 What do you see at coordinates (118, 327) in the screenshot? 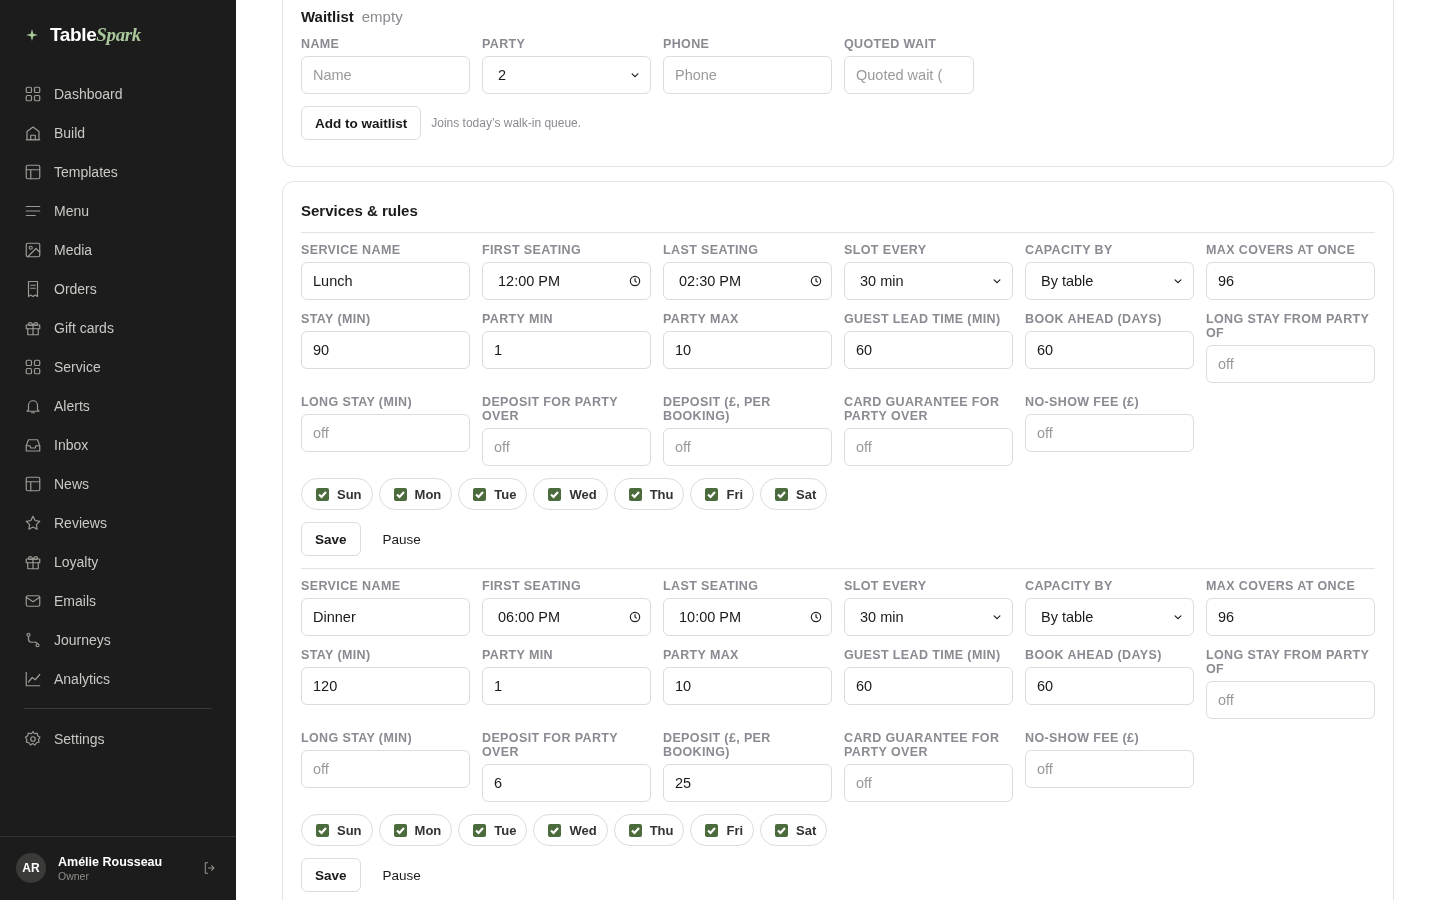
I see `nav-item: Gift cards` at bounding box center [118, 327].